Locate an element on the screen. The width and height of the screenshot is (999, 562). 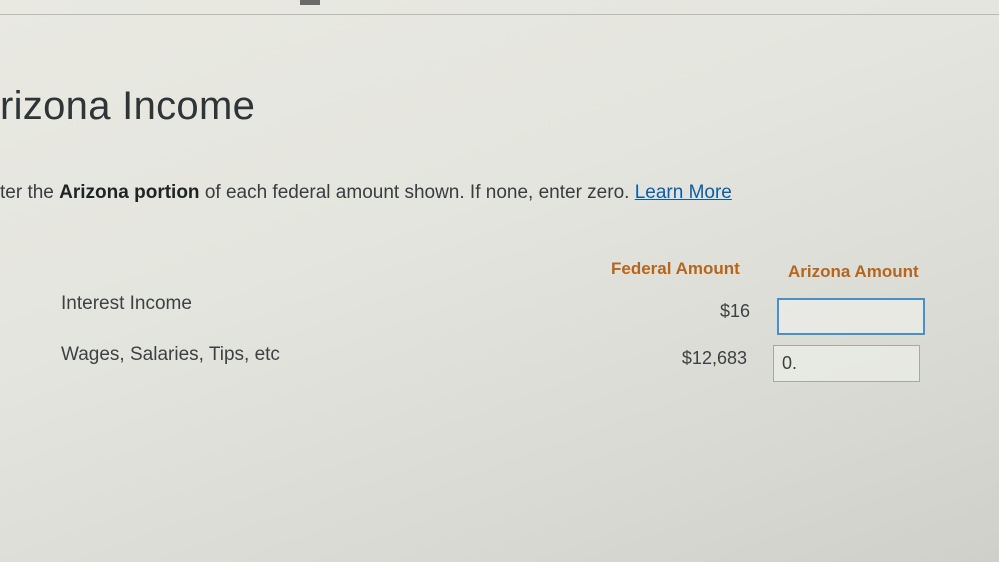
interest-income-arizona-input is located at coordinates (851, 316).